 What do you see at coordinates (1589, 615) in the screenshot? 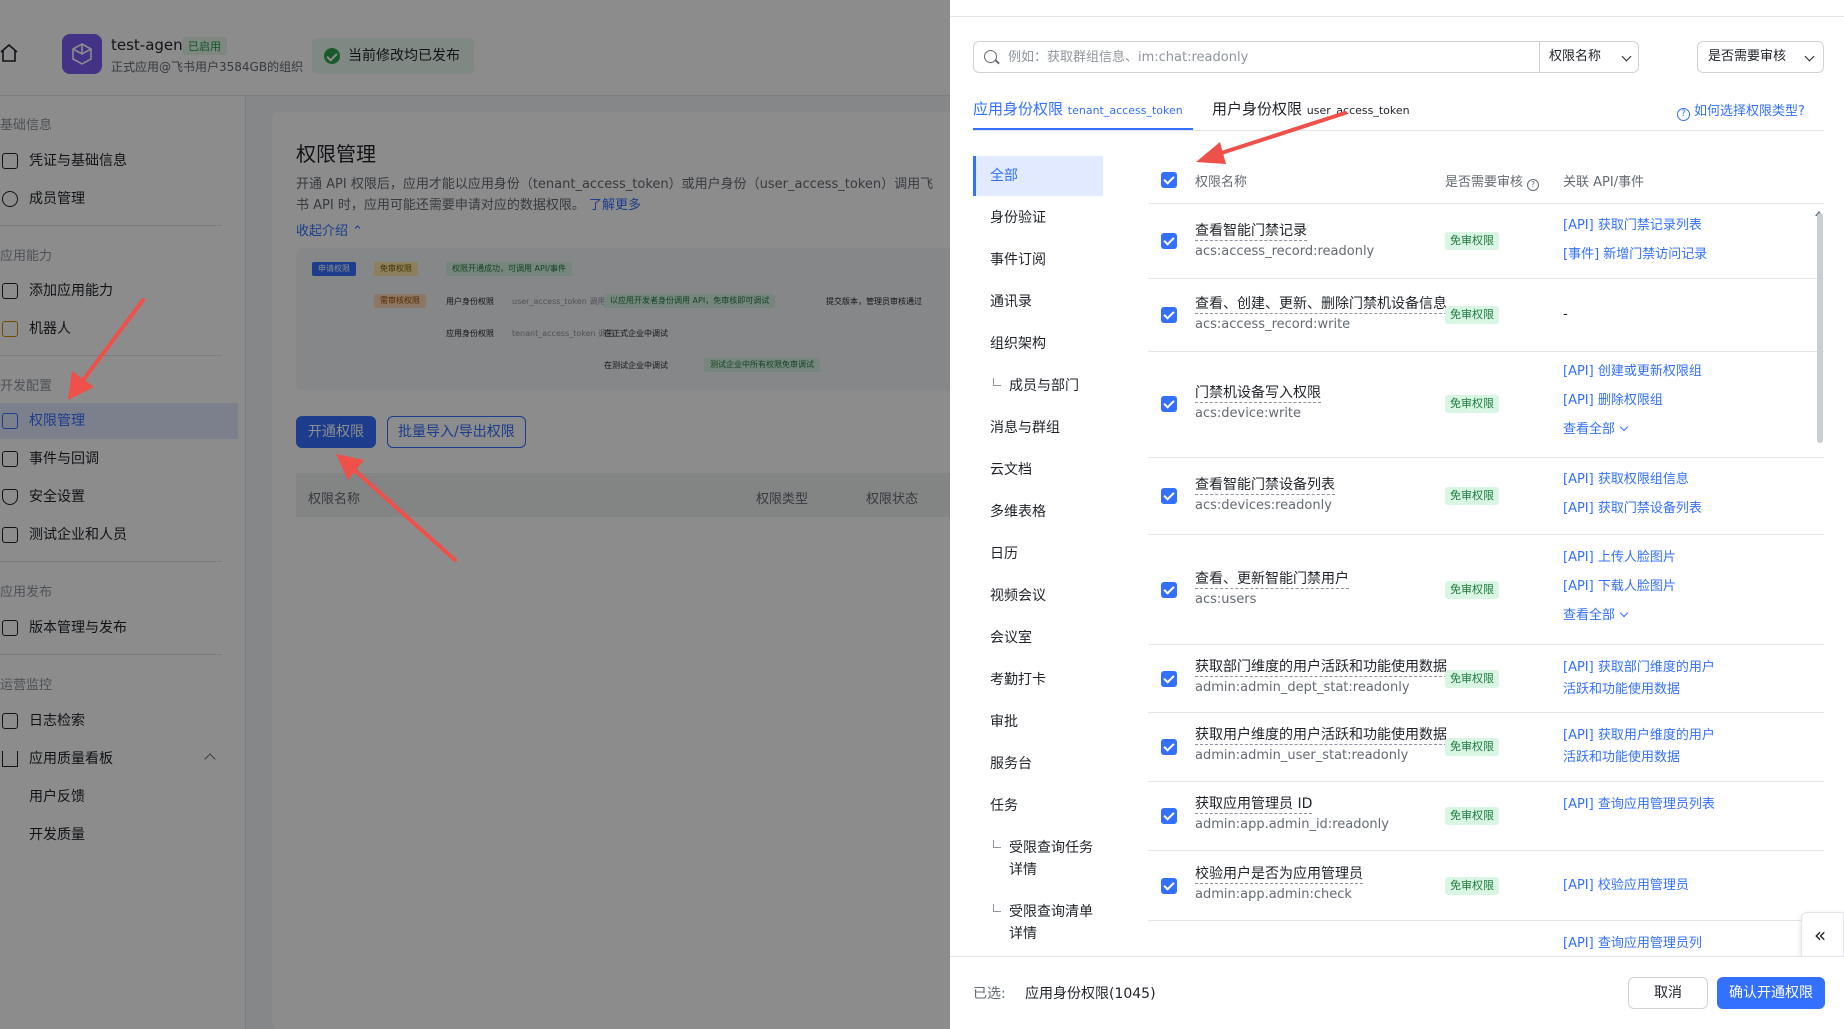
I see `view-all-label: 查看全部` at bounding box center [1589, 615].